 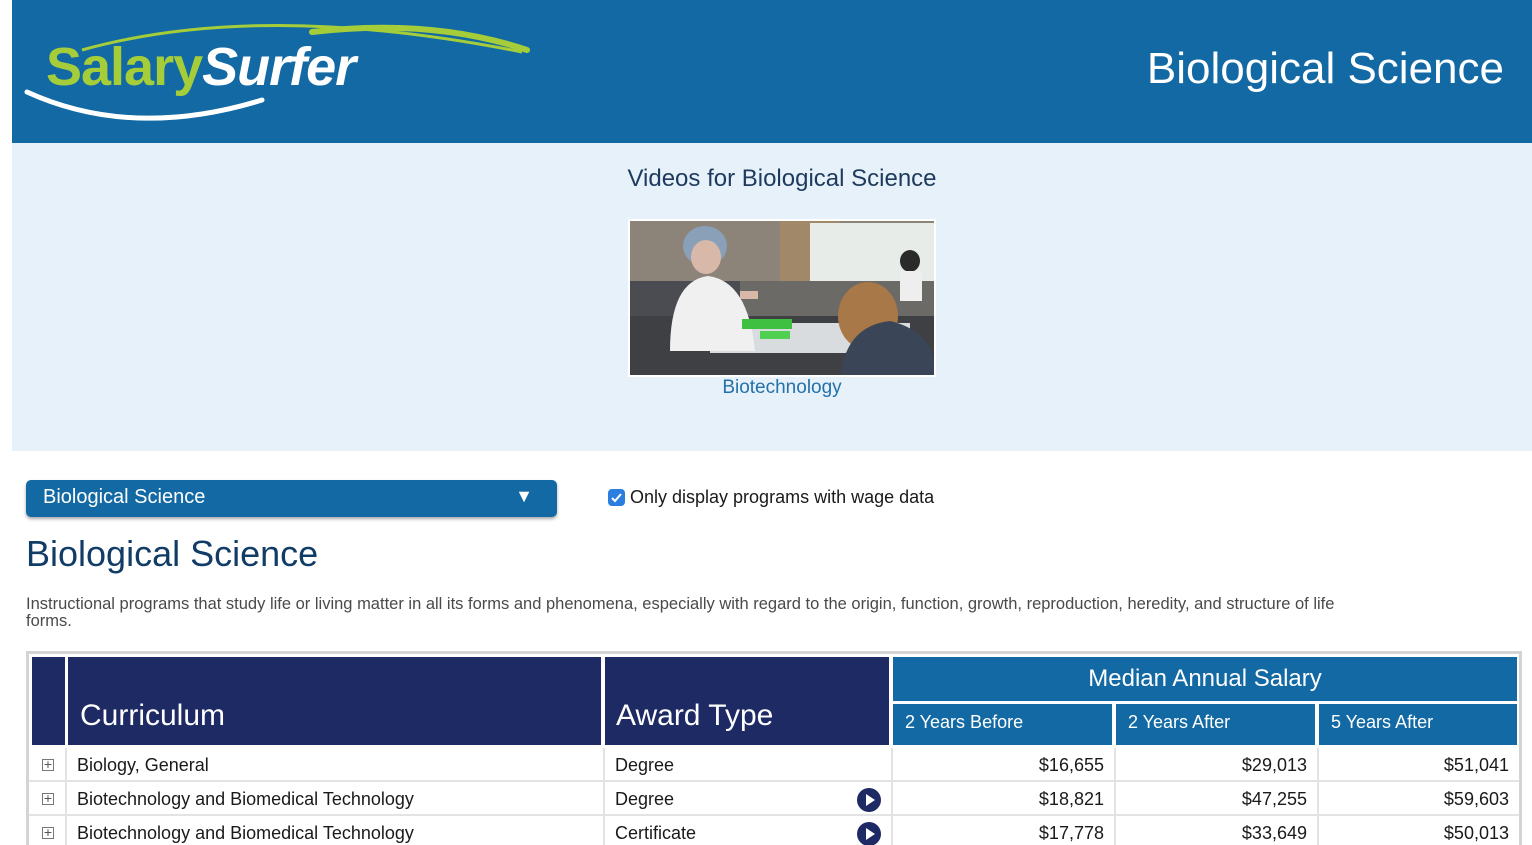 What do you see at coordinates (1071, 799) in the screenshot?
I see `two-years-before-cell: $18,821` at bounding box center [1071, 799].